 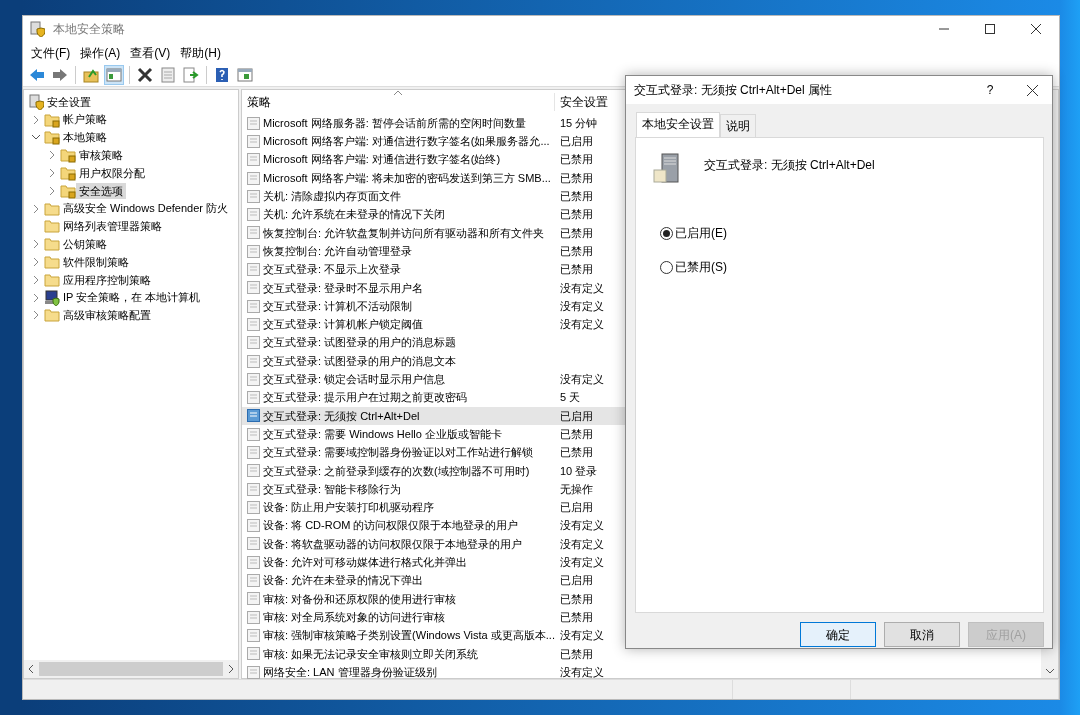 What do you see at coordinates (341, 416) in the screenshot?
I see `policy-name: 交互式登录: 无须按 Ctrl+Alt+Del` at bounding box center [341, 416].